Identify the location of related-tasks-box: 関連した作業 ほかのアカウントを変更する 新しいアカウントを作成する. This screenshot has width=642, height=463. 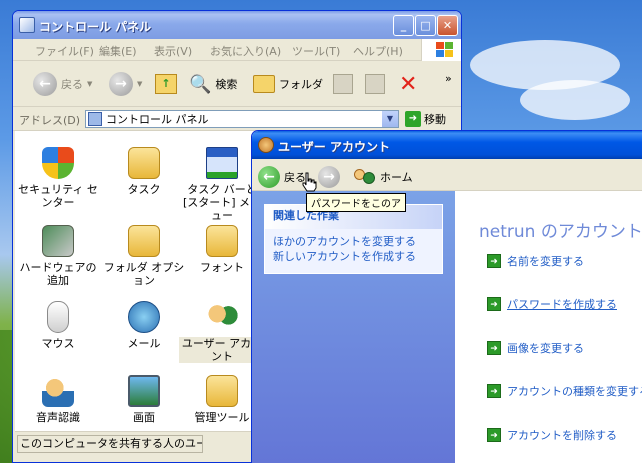
(353, 239).